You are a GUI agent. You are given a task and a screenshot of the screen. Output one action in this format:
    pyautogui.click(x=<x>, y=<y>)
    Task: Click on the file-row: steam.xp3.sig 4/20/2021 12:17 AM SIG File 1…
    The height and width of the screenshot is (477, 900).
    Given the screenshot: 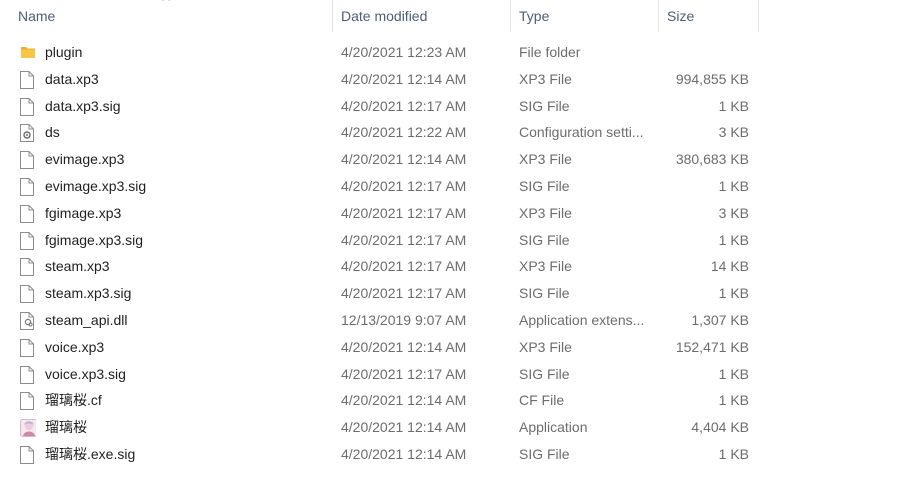 What is the action you would take?
    pyautogui.click(x=380, y=293)
    